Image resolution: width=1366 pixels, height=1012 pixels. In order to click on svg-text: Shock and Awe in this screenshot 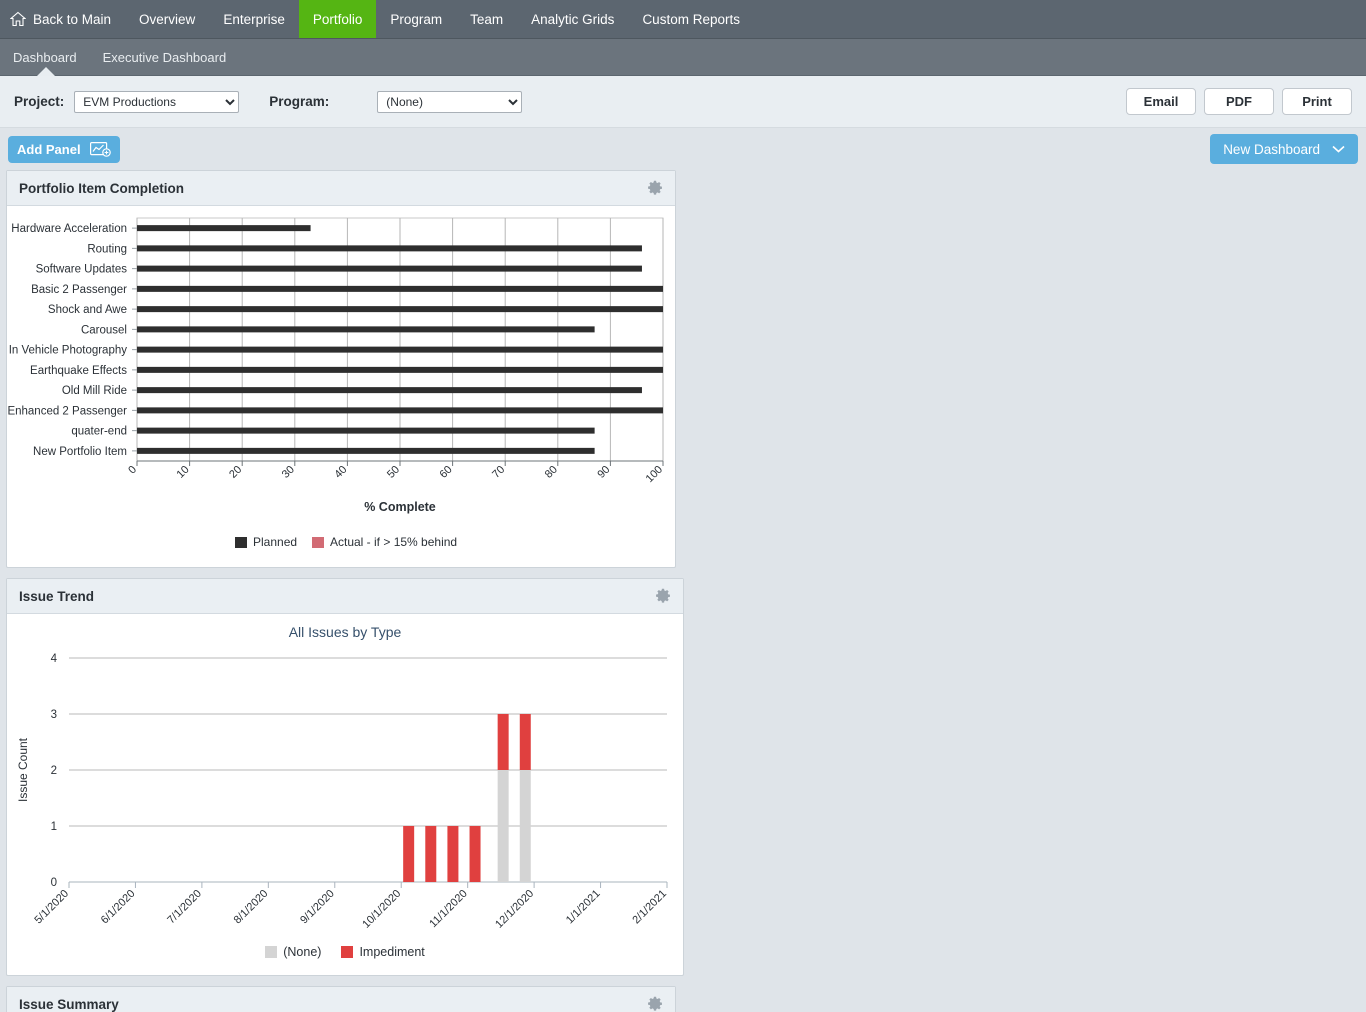, I will do `click(87, 310)`.